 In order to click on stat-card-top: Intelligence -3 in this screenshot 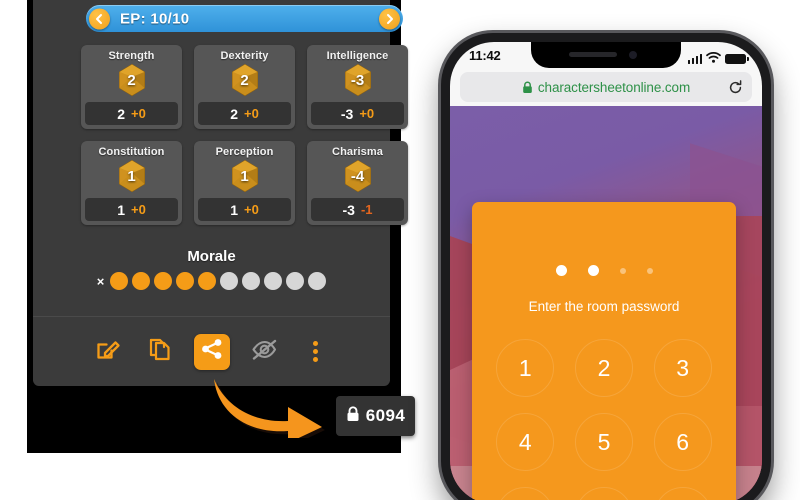, I will do `click(357, 73)`.